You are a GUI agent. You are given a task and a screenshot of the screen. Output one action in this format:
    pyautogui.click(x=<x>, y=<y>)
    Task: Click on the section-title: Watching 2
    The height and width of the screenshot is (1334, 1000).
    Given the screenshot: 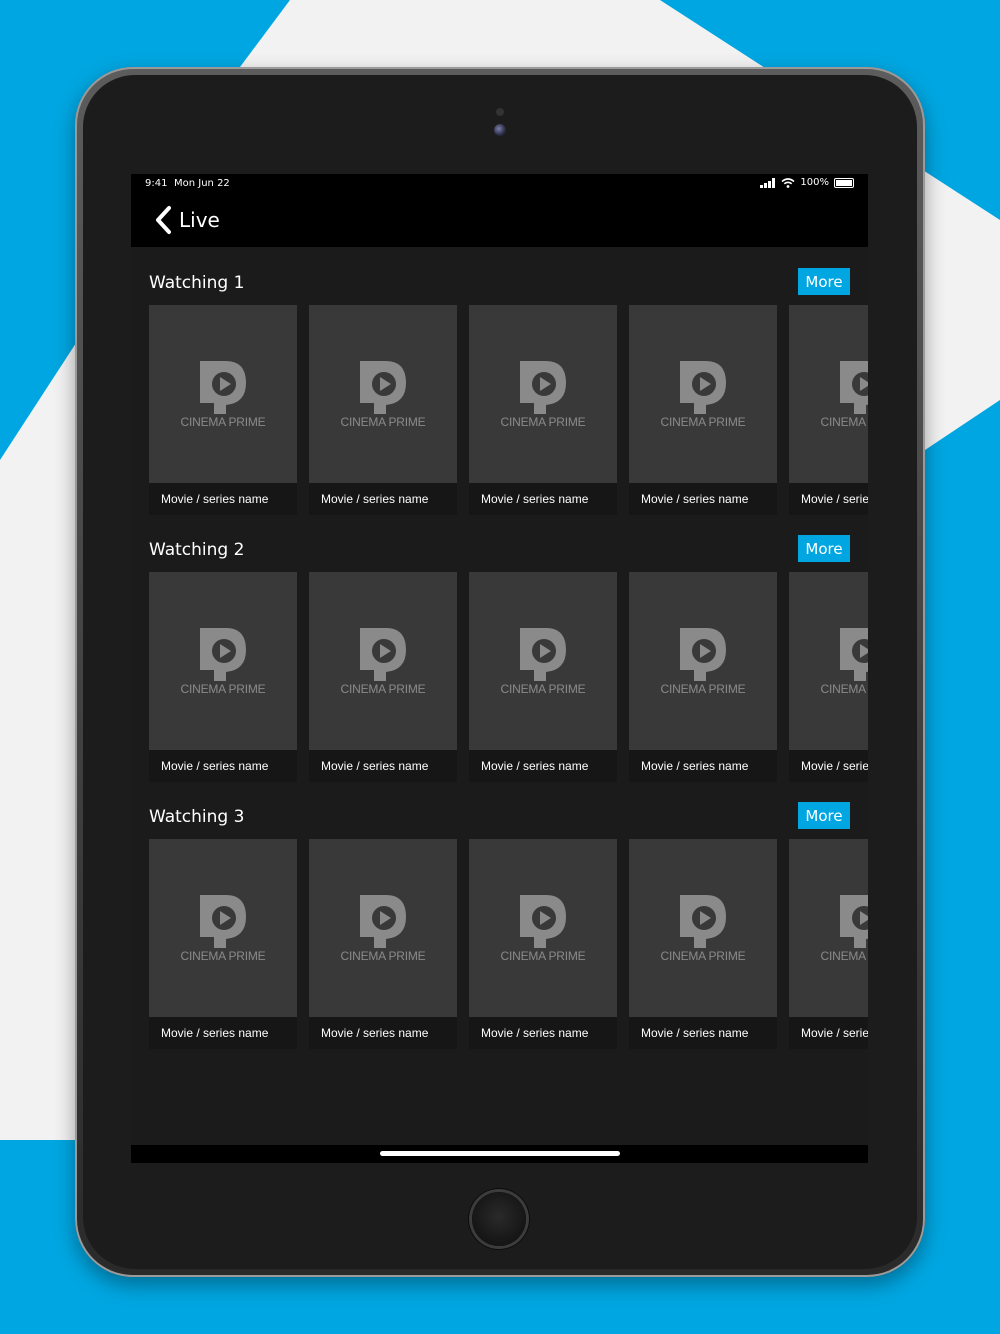 What is the action you would take?
    pyautogui.click(x=197, y=550)
    